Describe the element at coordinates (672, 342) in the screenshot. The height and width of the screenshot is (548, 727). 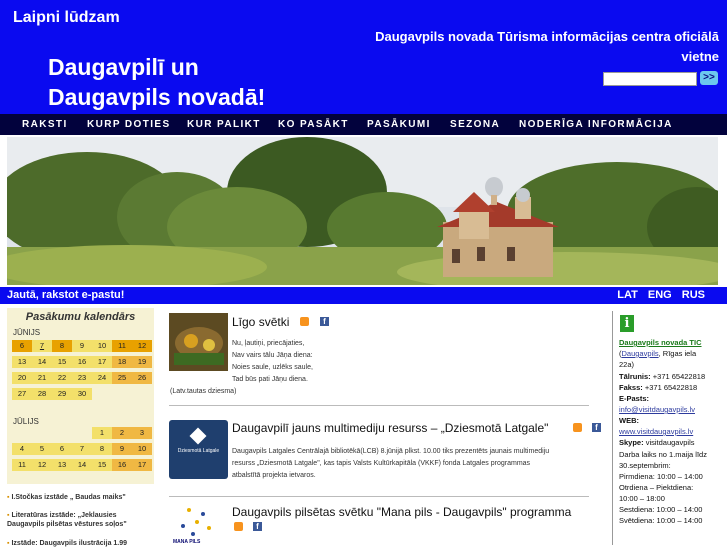
I see `org-name-link: Daugavpils novada TIC` at that location.